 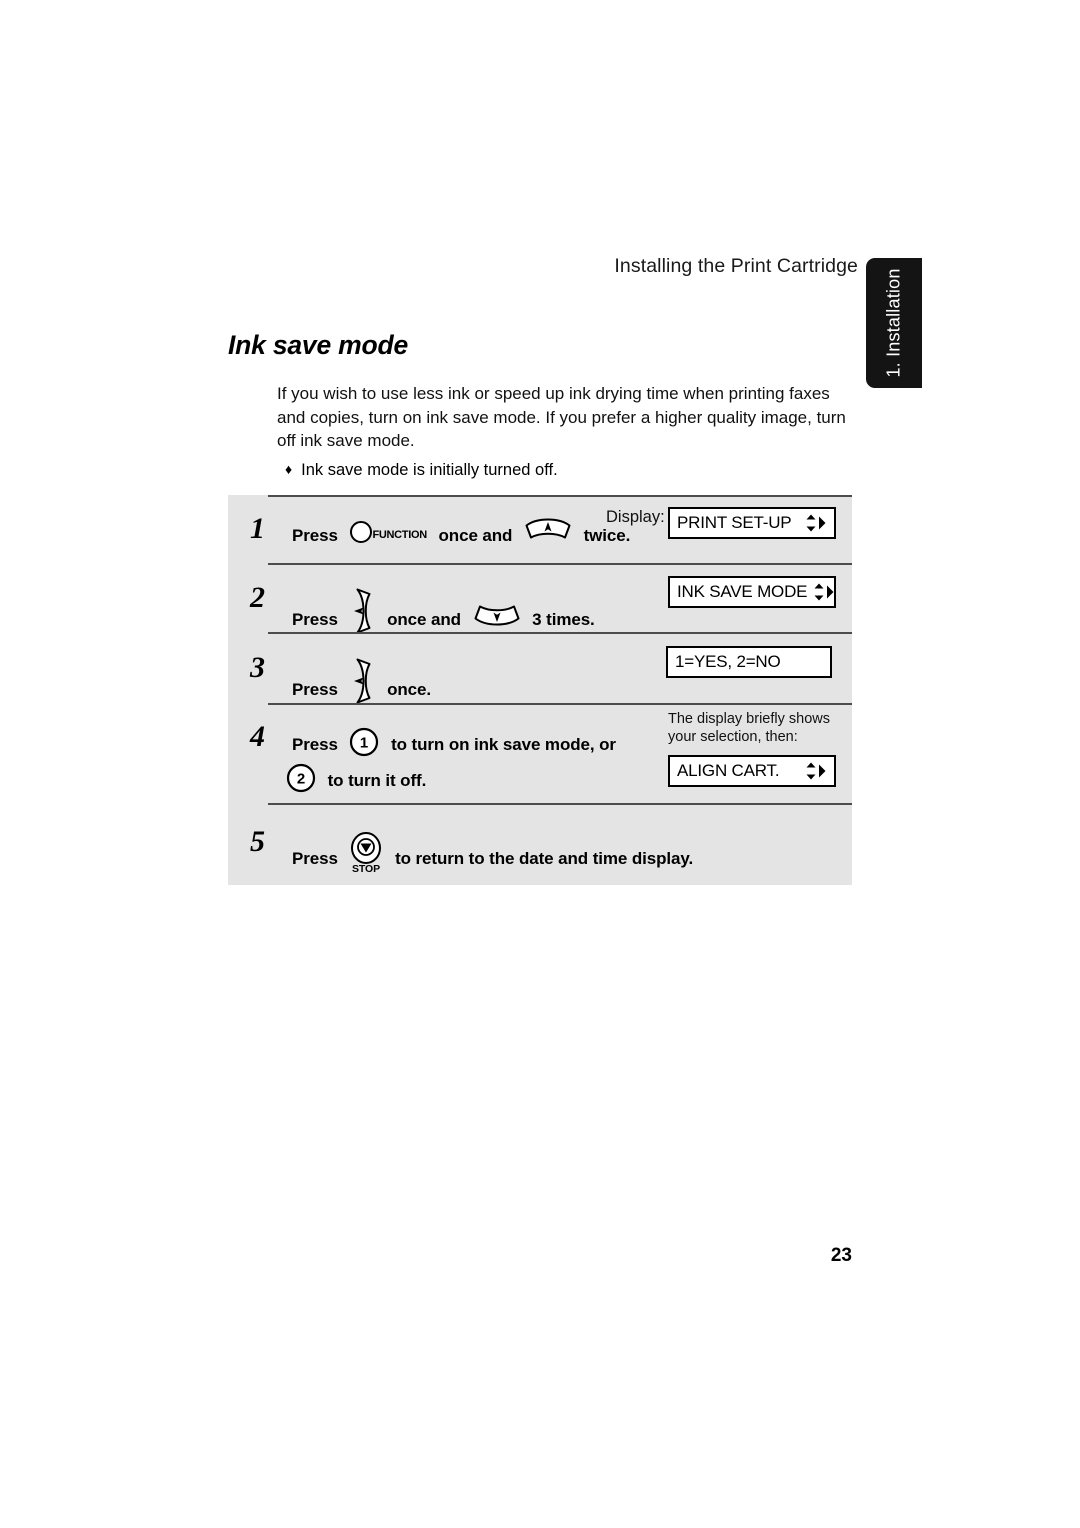 I want to click on section-tab-installation: 1. Installation, so click(x=894, y=323).